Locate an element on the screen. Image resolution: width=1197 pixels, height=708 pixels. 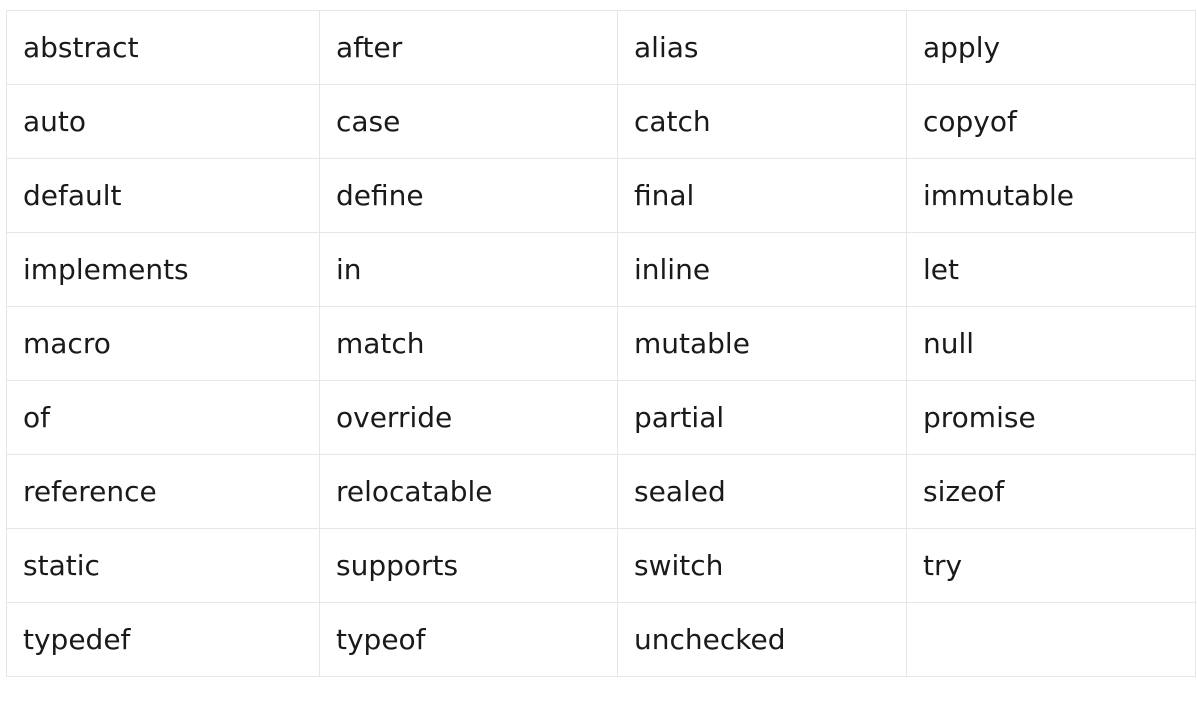
table-cell: default is located at coordinates (163, 195).